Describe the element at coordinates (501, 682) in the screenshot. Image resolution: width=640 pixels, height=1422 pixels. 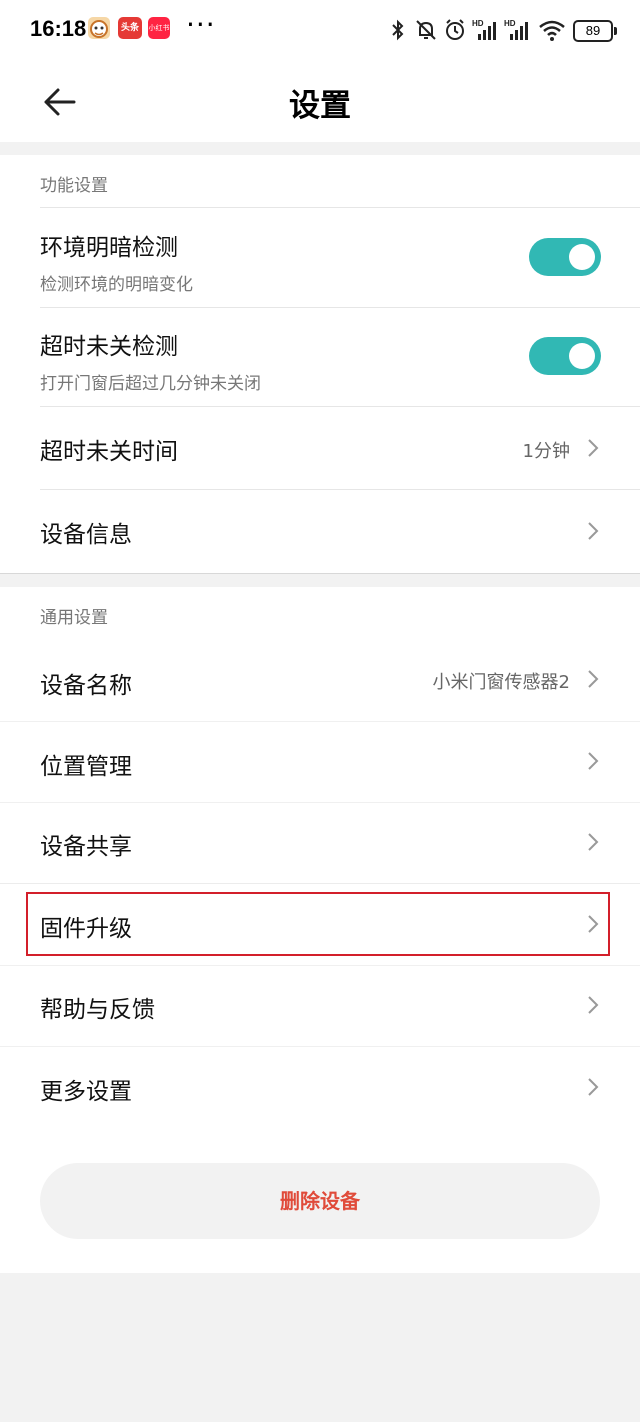
I see `row-value: 小米门窗传感器2` at that location.